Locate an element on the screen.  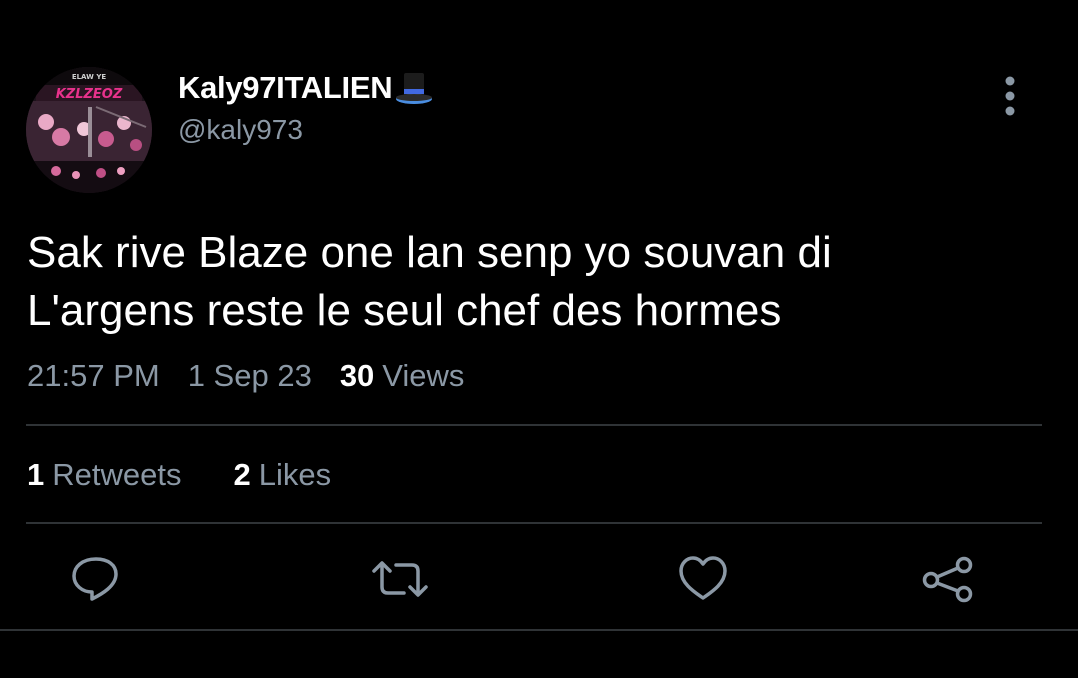
like-button is located at coordinates (704, 579).